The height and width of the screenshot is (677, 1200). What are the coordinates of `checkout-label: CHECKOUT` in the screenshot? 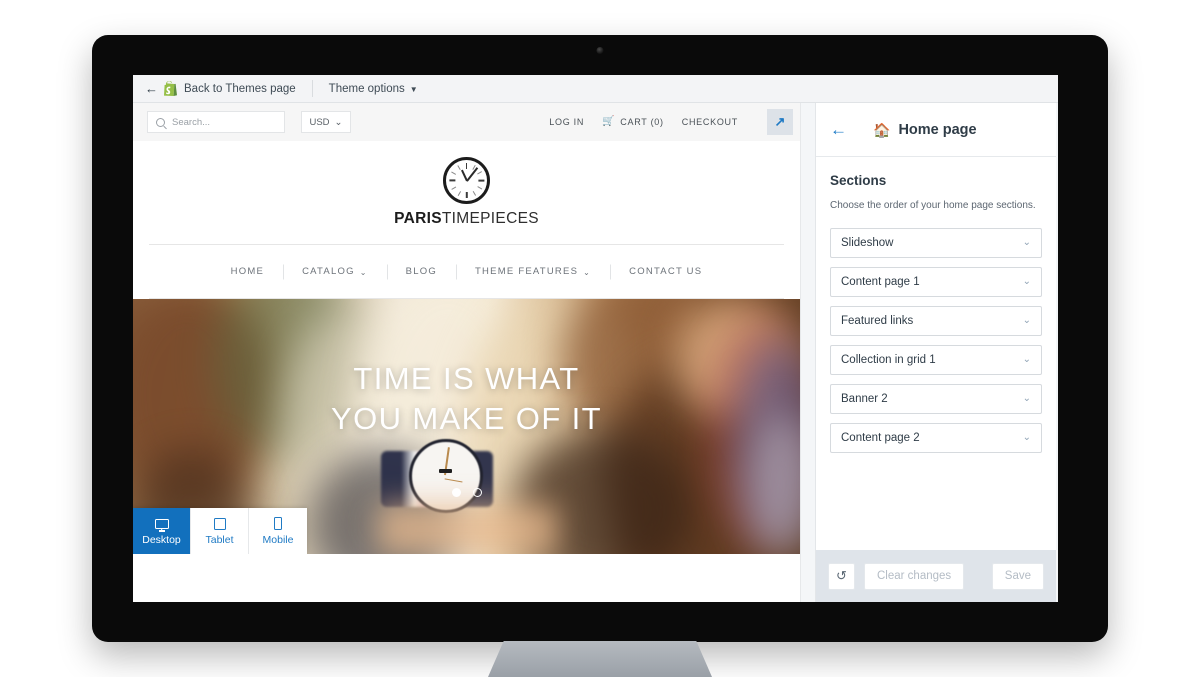 It's located at (709, 122).